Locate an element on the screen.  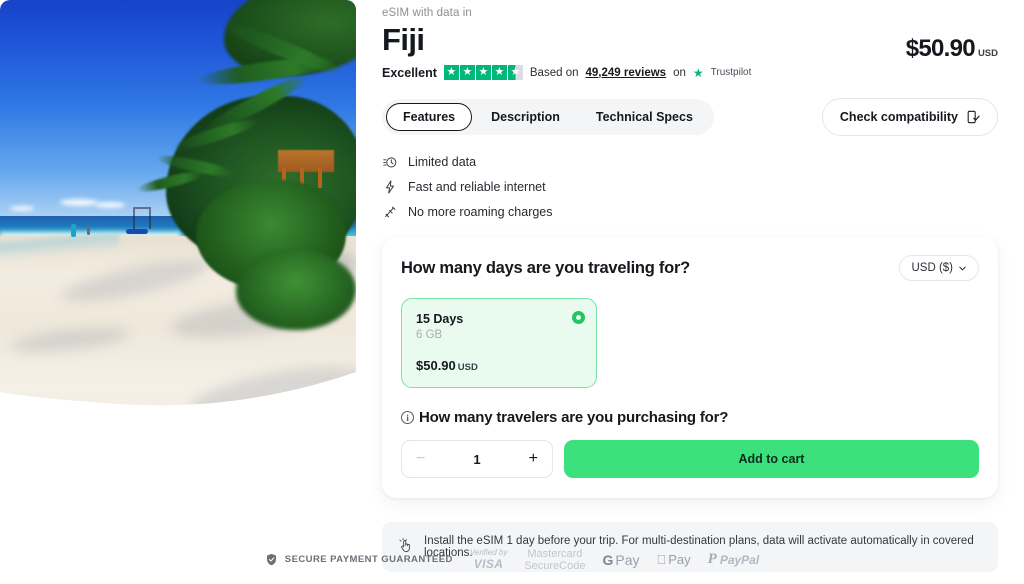
currency-selector: USD ($) is located at coordinates (939, 268).